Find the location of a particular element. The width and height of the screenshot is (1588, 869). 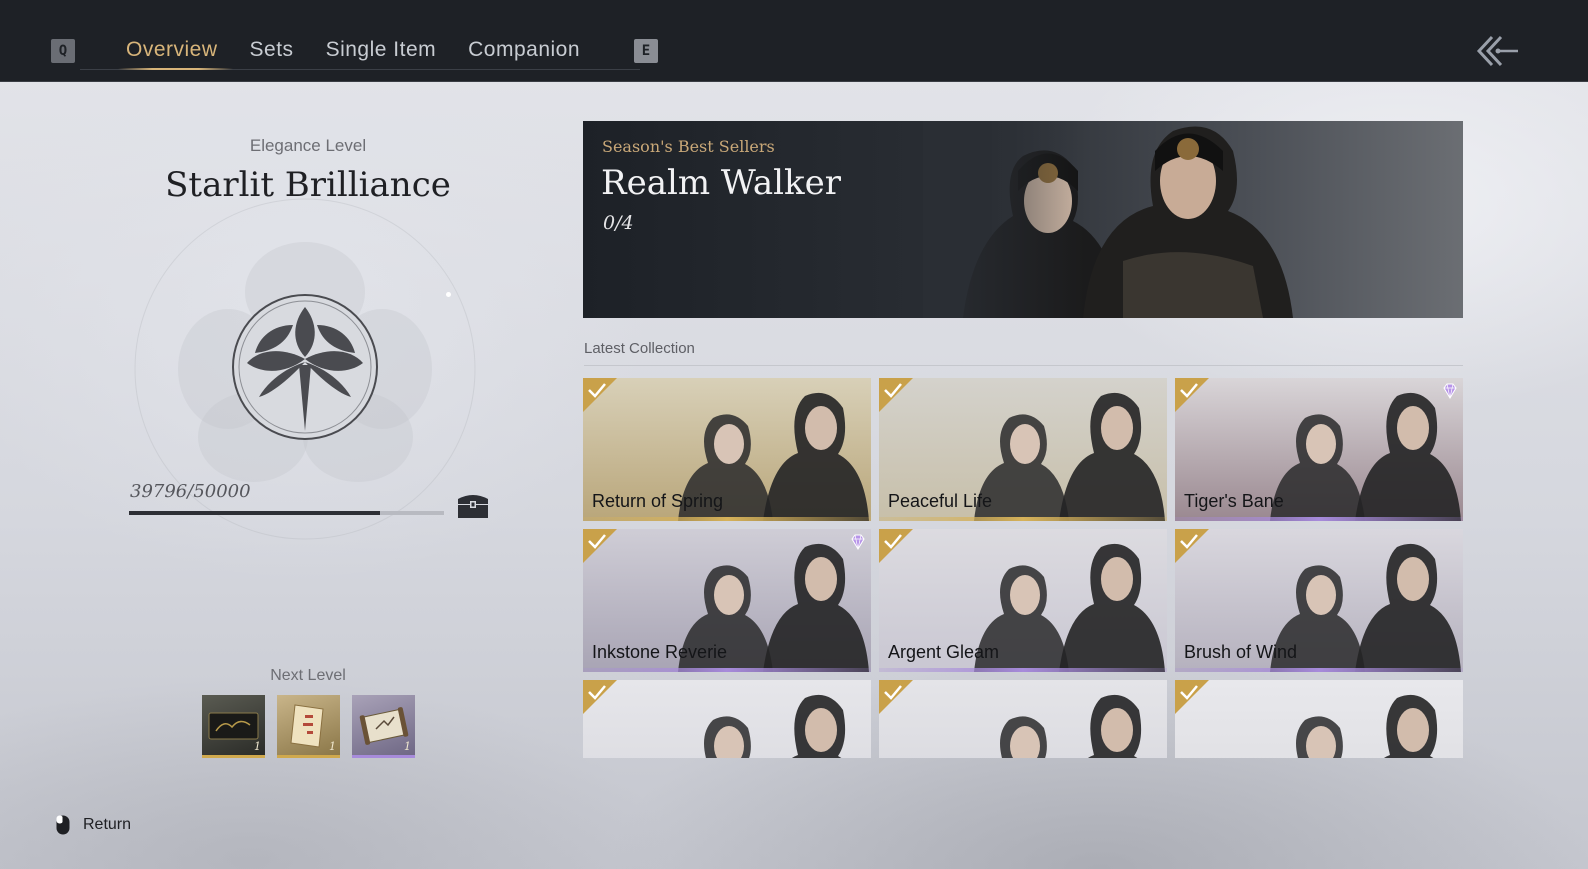

collection-card: Peaceful Life is located at coordinates (1023, 449).